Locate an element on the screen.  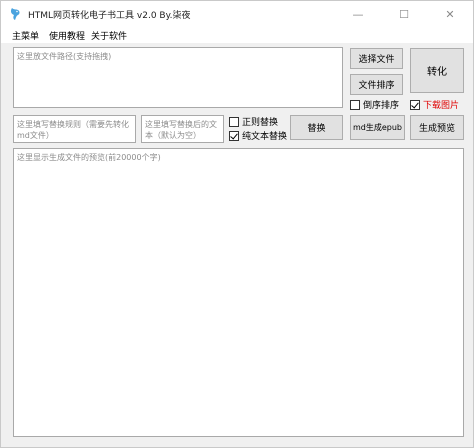
replace-rule-placeholder: 这里填写替换规则（需要先转化 md文件） is located at coordinates (73, 130).